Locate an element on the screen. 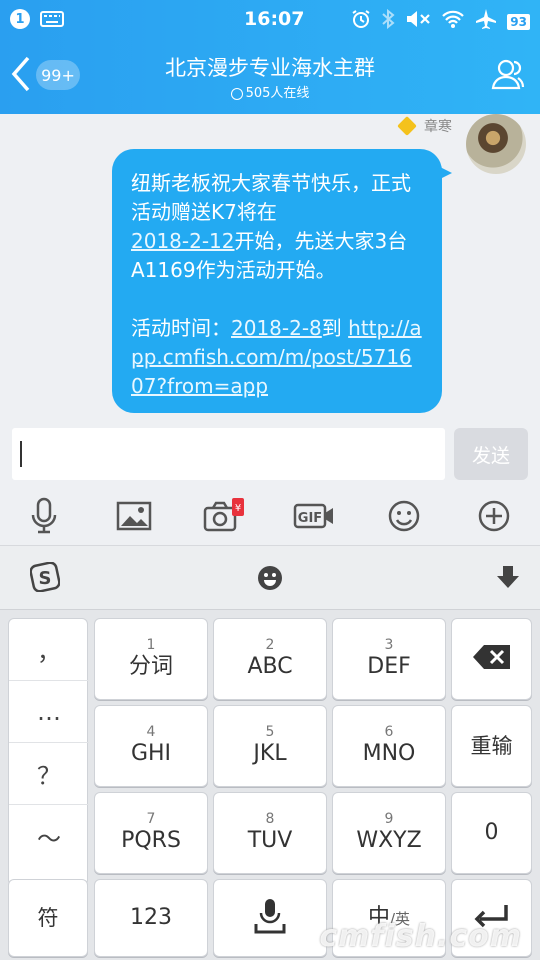  bluetooth-icon is located at coordinates (388, 21).